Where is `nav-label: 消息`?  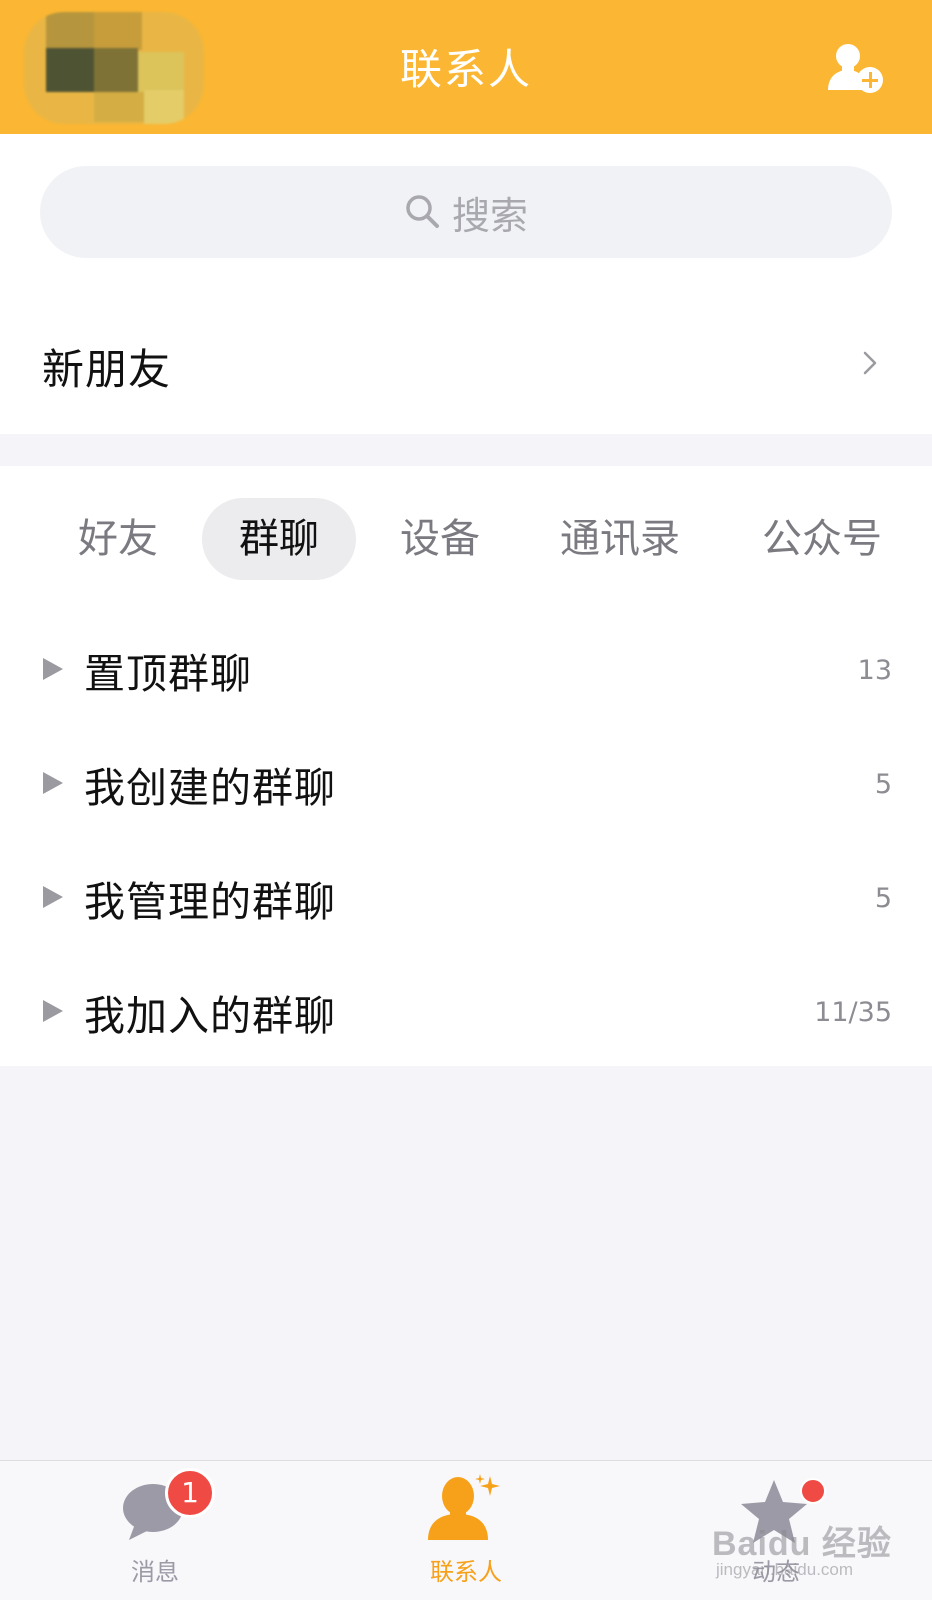 nav-label: 消息 is located at coordinates (155, 1572).